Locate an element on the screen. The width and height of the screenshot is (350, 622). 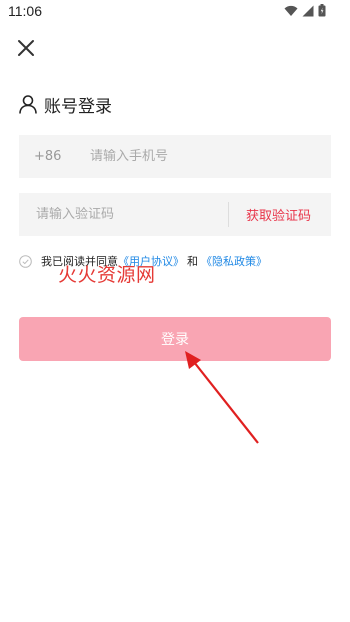
code-field: 获取验证码 is located at coordinates (175, 214).